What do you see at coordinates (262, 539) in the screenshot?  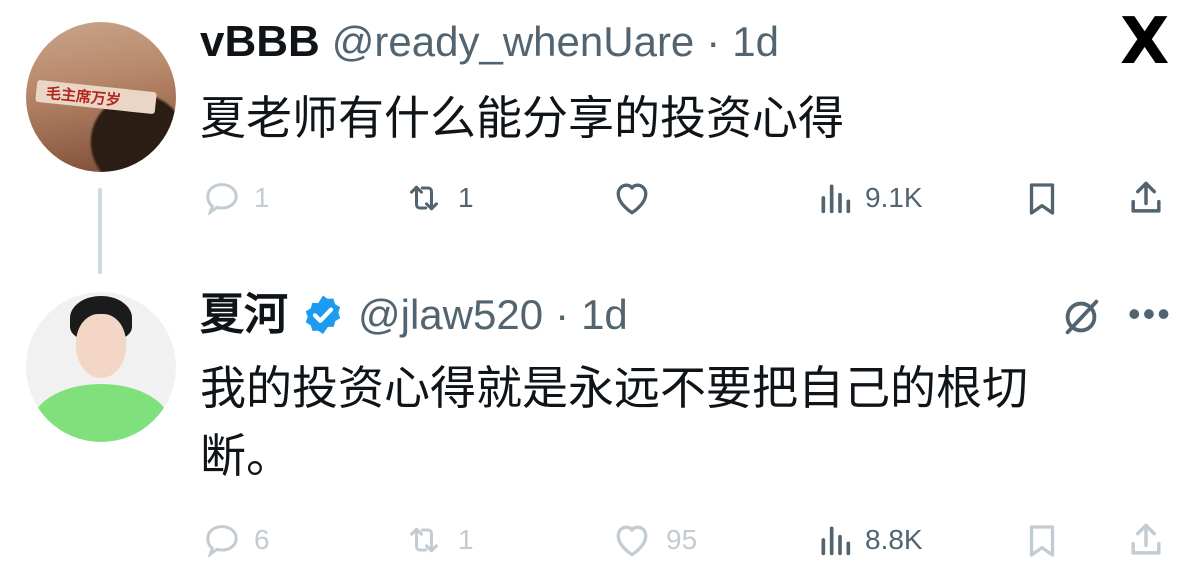 I see `reply-count: 6` at bounding box center [262, 539].